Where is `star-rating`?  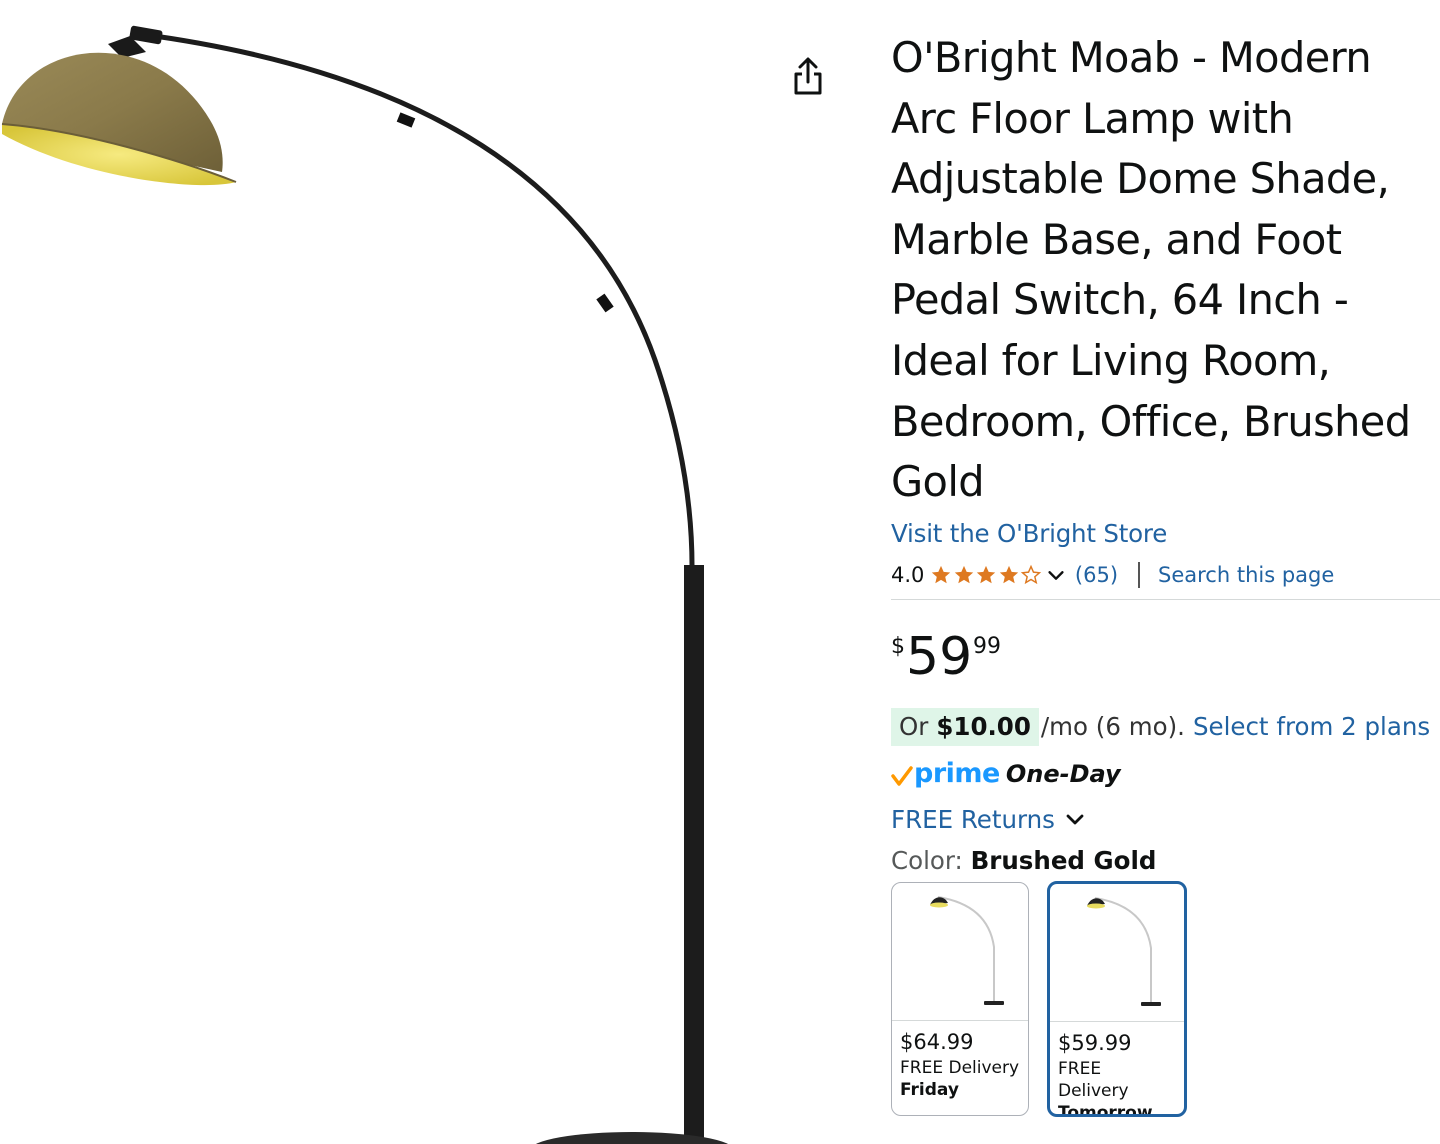 star-rating is located at coordinates (998, 575).